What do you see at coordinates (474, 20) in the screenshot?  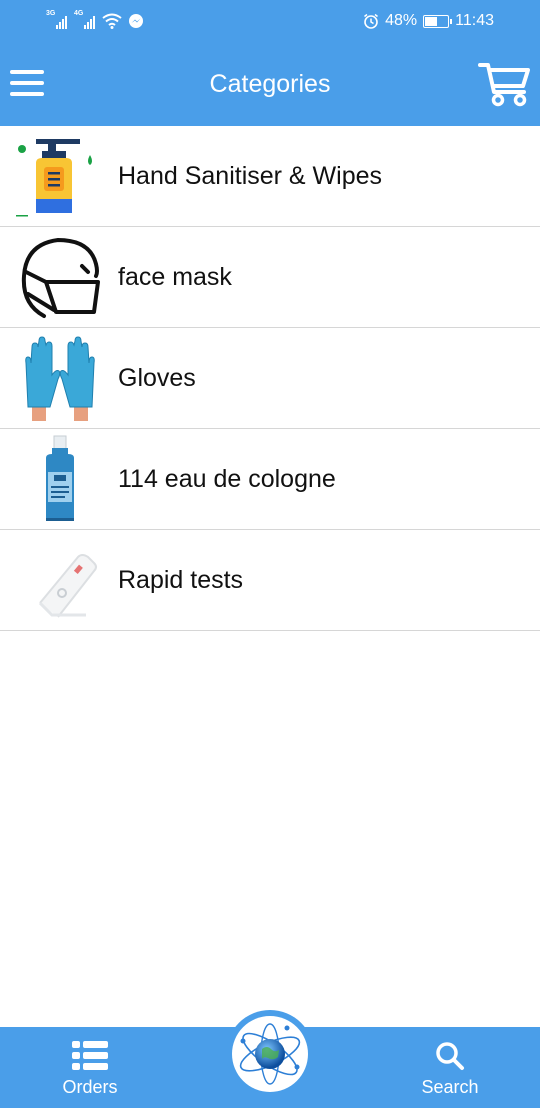 I see `clock: 11:43` at bounding box center [474, 20].